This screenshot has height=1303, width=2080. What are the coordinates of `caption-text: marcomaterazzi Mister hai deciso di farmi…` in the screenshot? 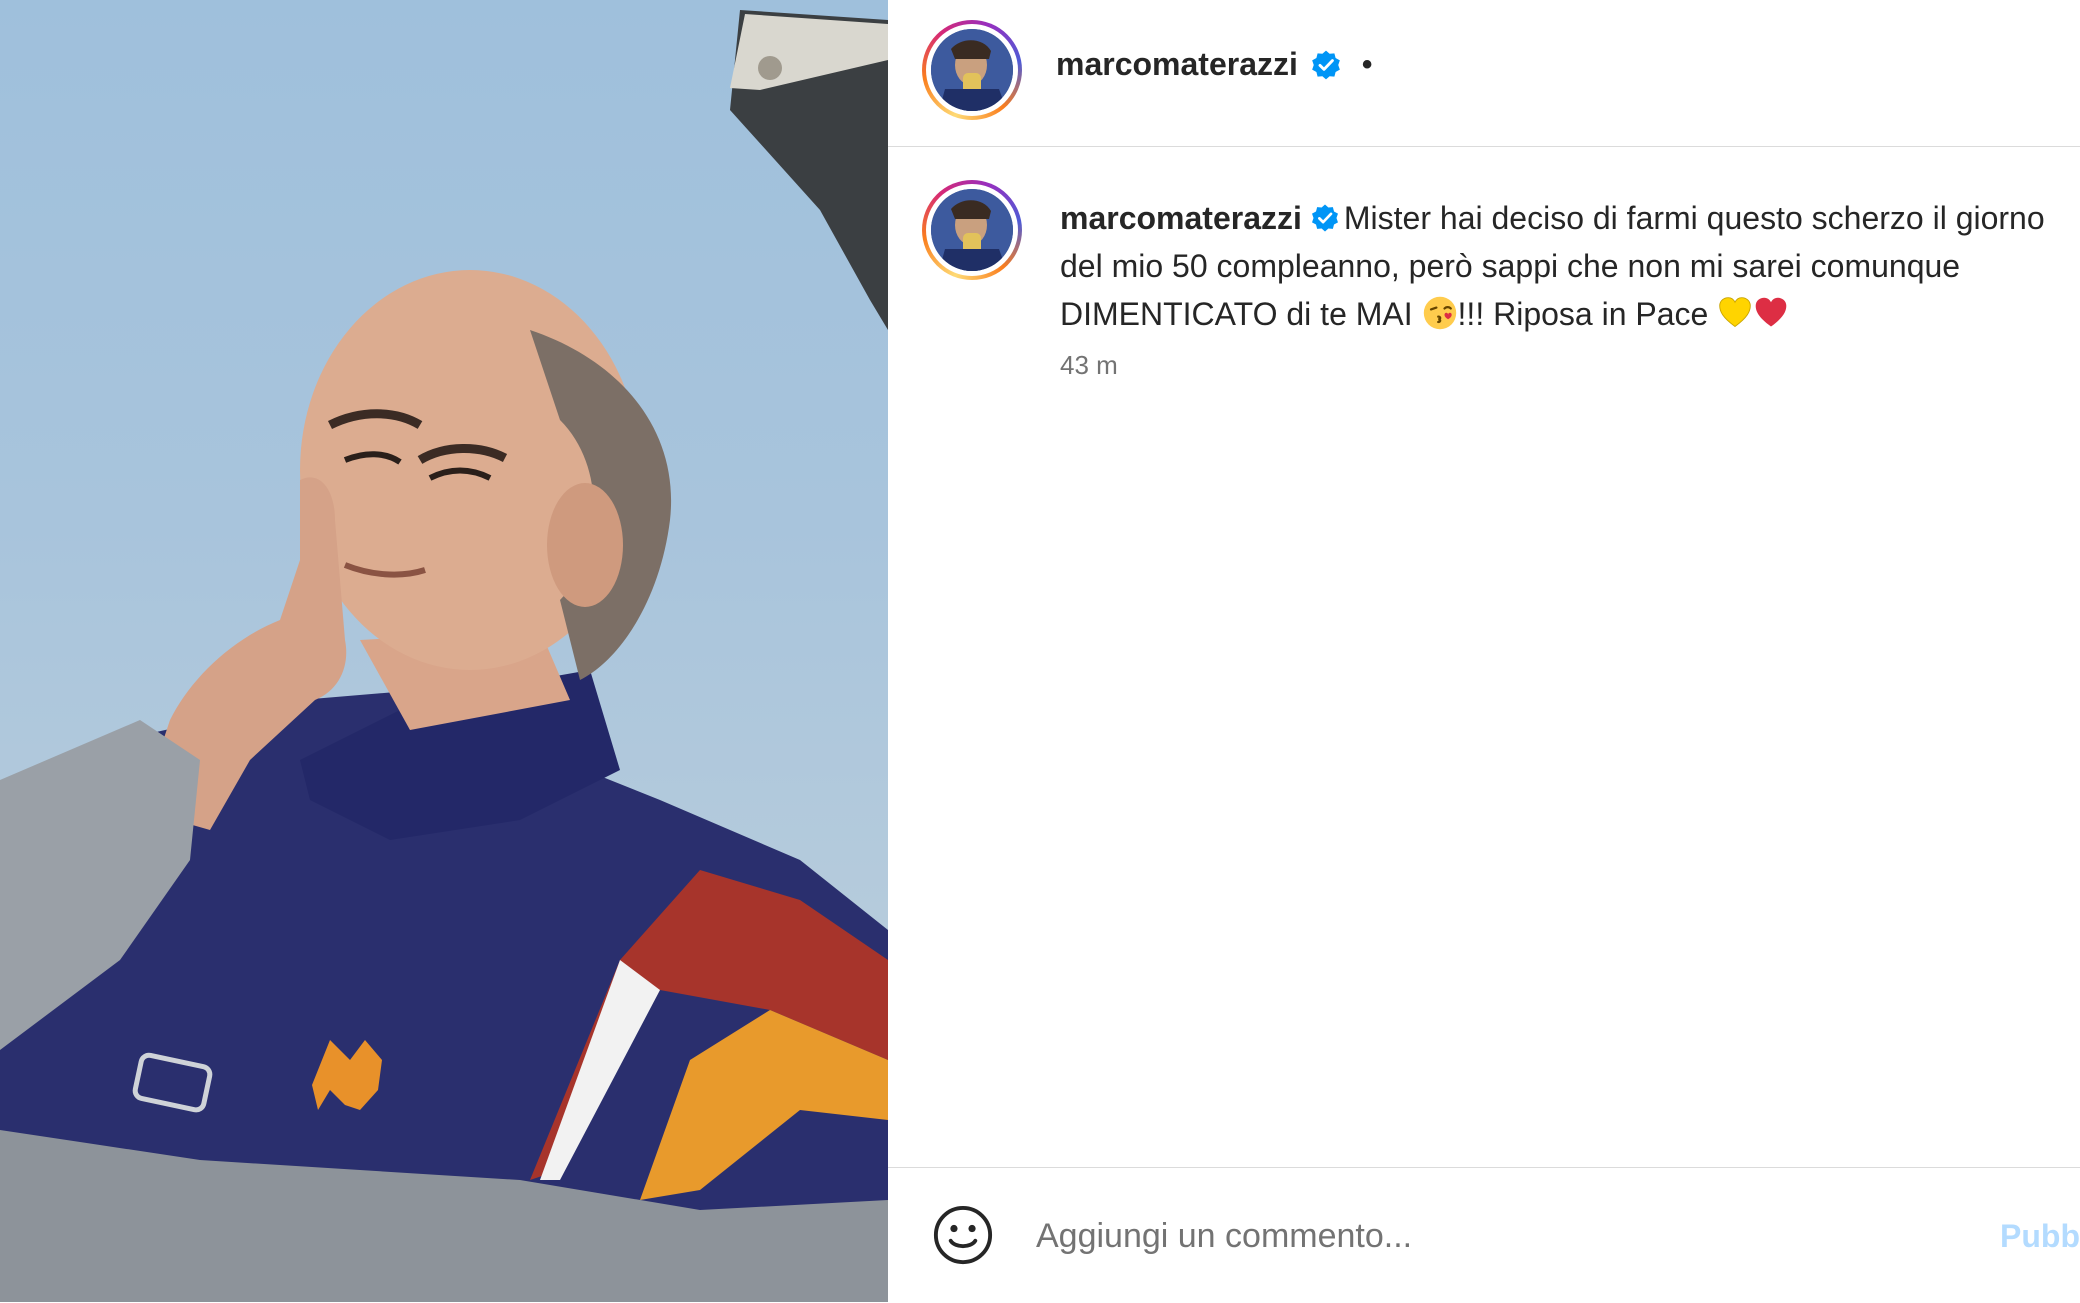 It's located at (1565, 266).